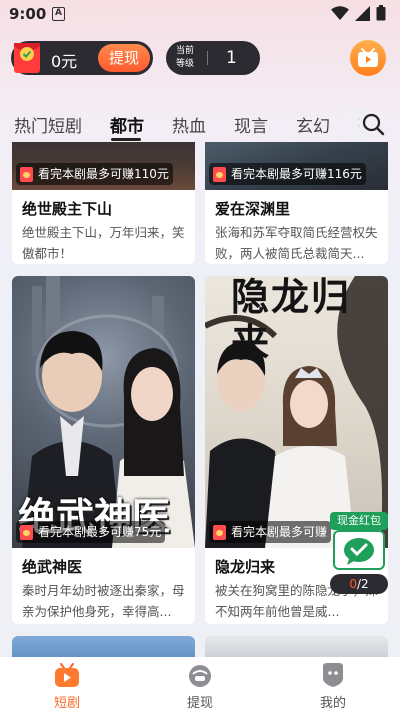 This screenshot has height=711, width=400. Describe the element at coordinates (67, 674) in the screenshot. I see `play-tv-icon` at that location.